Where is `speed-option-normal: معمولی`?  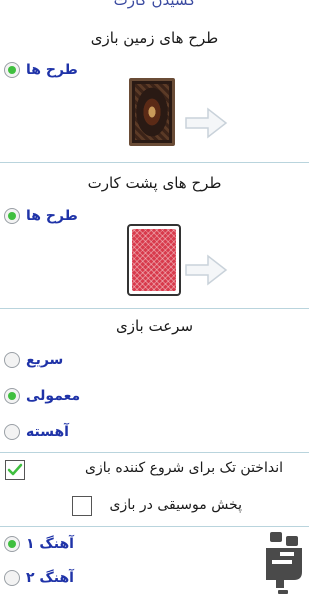 speed-option-normal: معمولی is located at coordinates (42, 396).